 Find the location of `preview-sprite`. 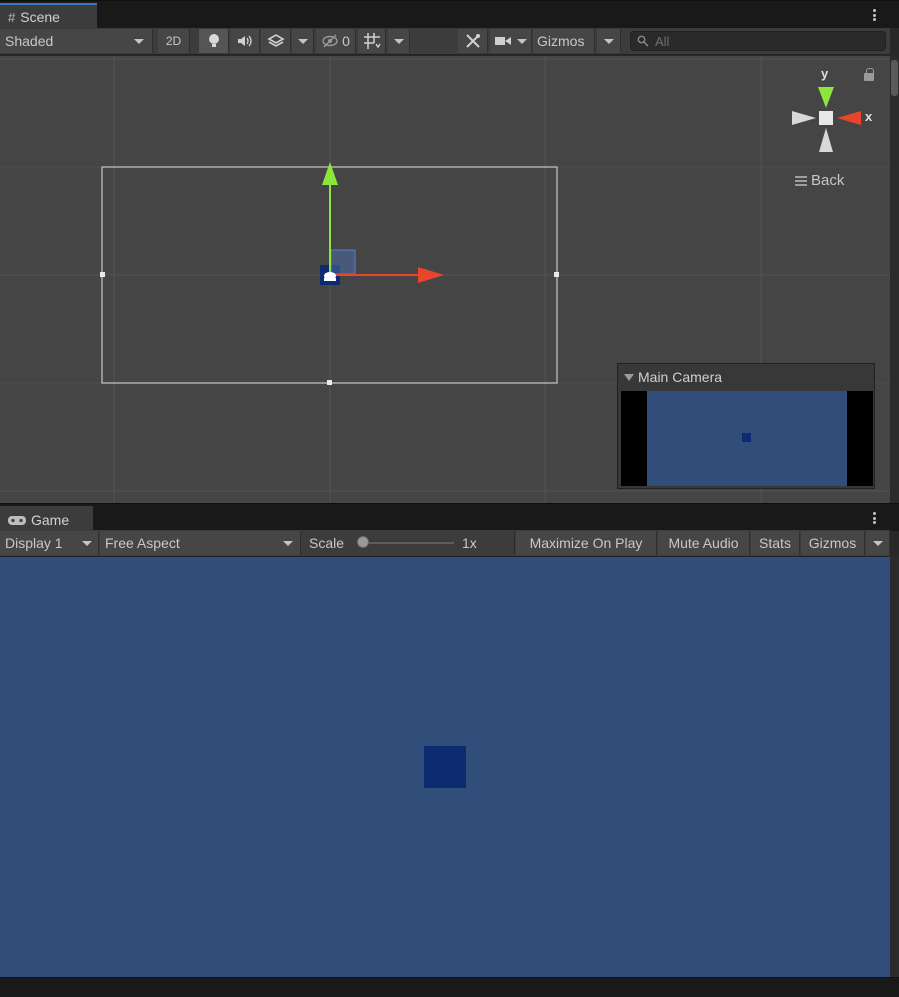

preview-sprite is located at coordinates (746, 437).